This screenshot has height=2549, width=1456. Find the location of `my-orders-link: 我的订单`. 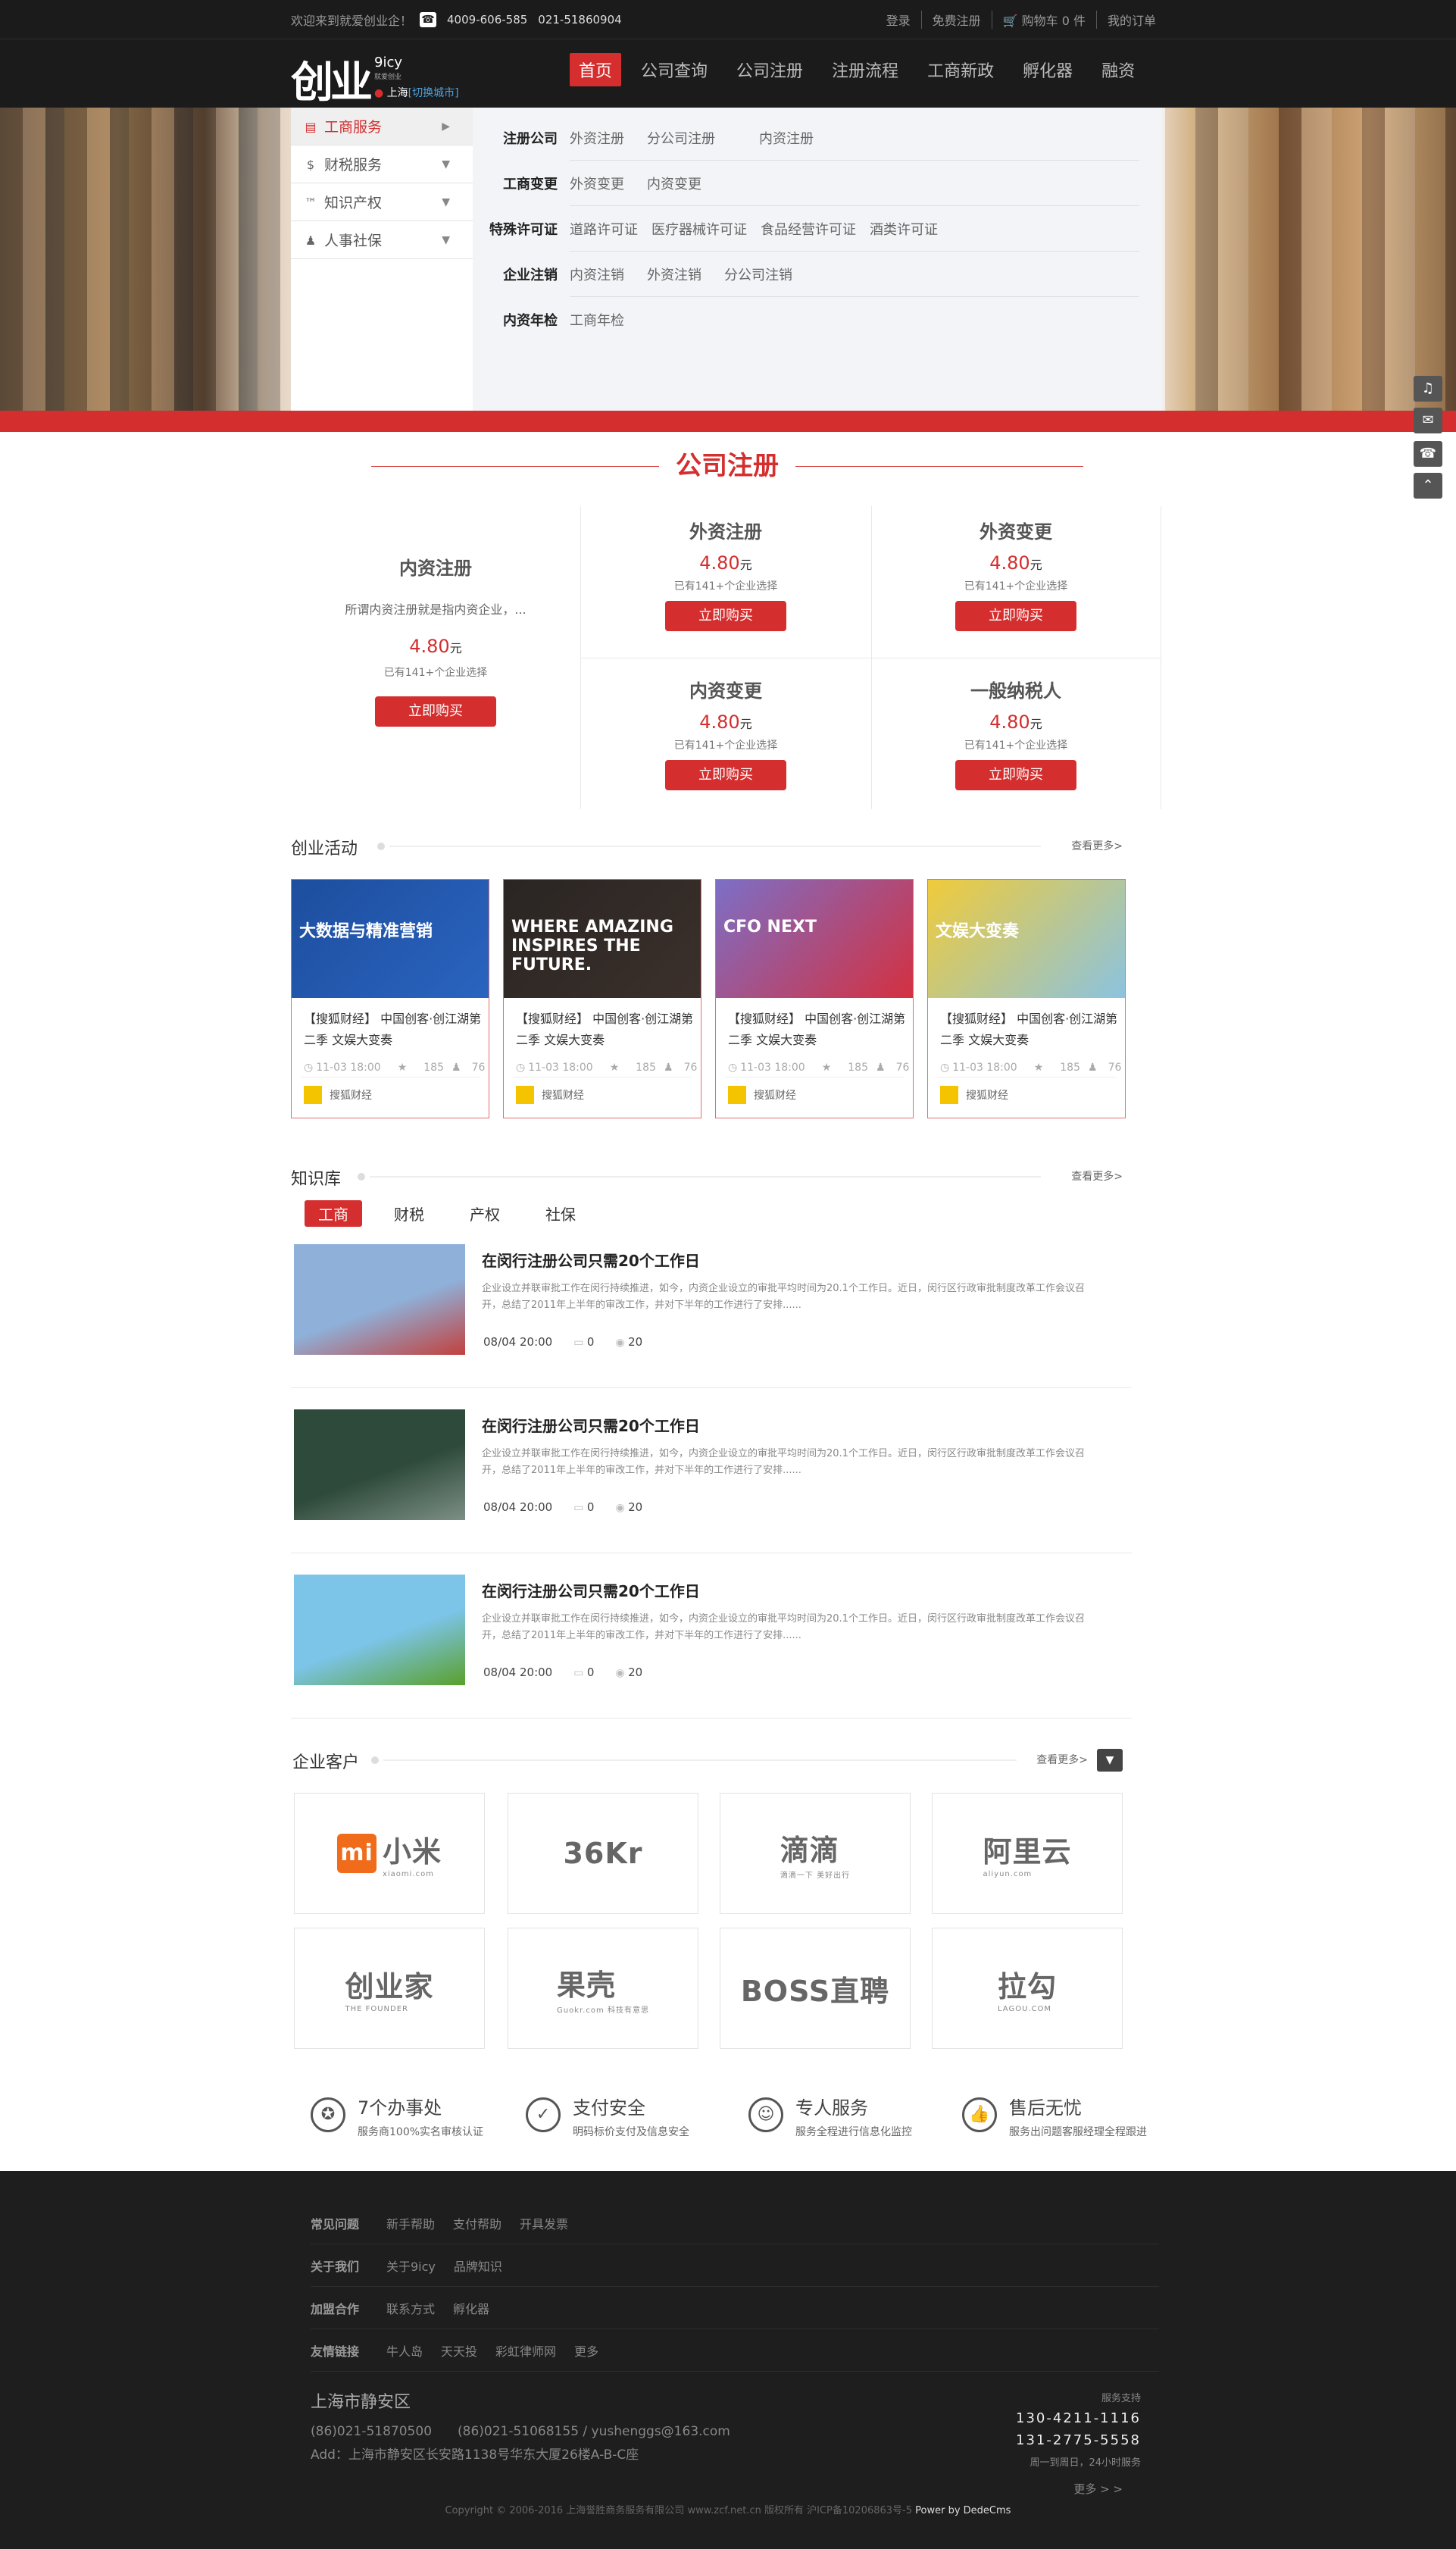

my-orders-link: 我的订单 is located at coordinates (1131, 20).